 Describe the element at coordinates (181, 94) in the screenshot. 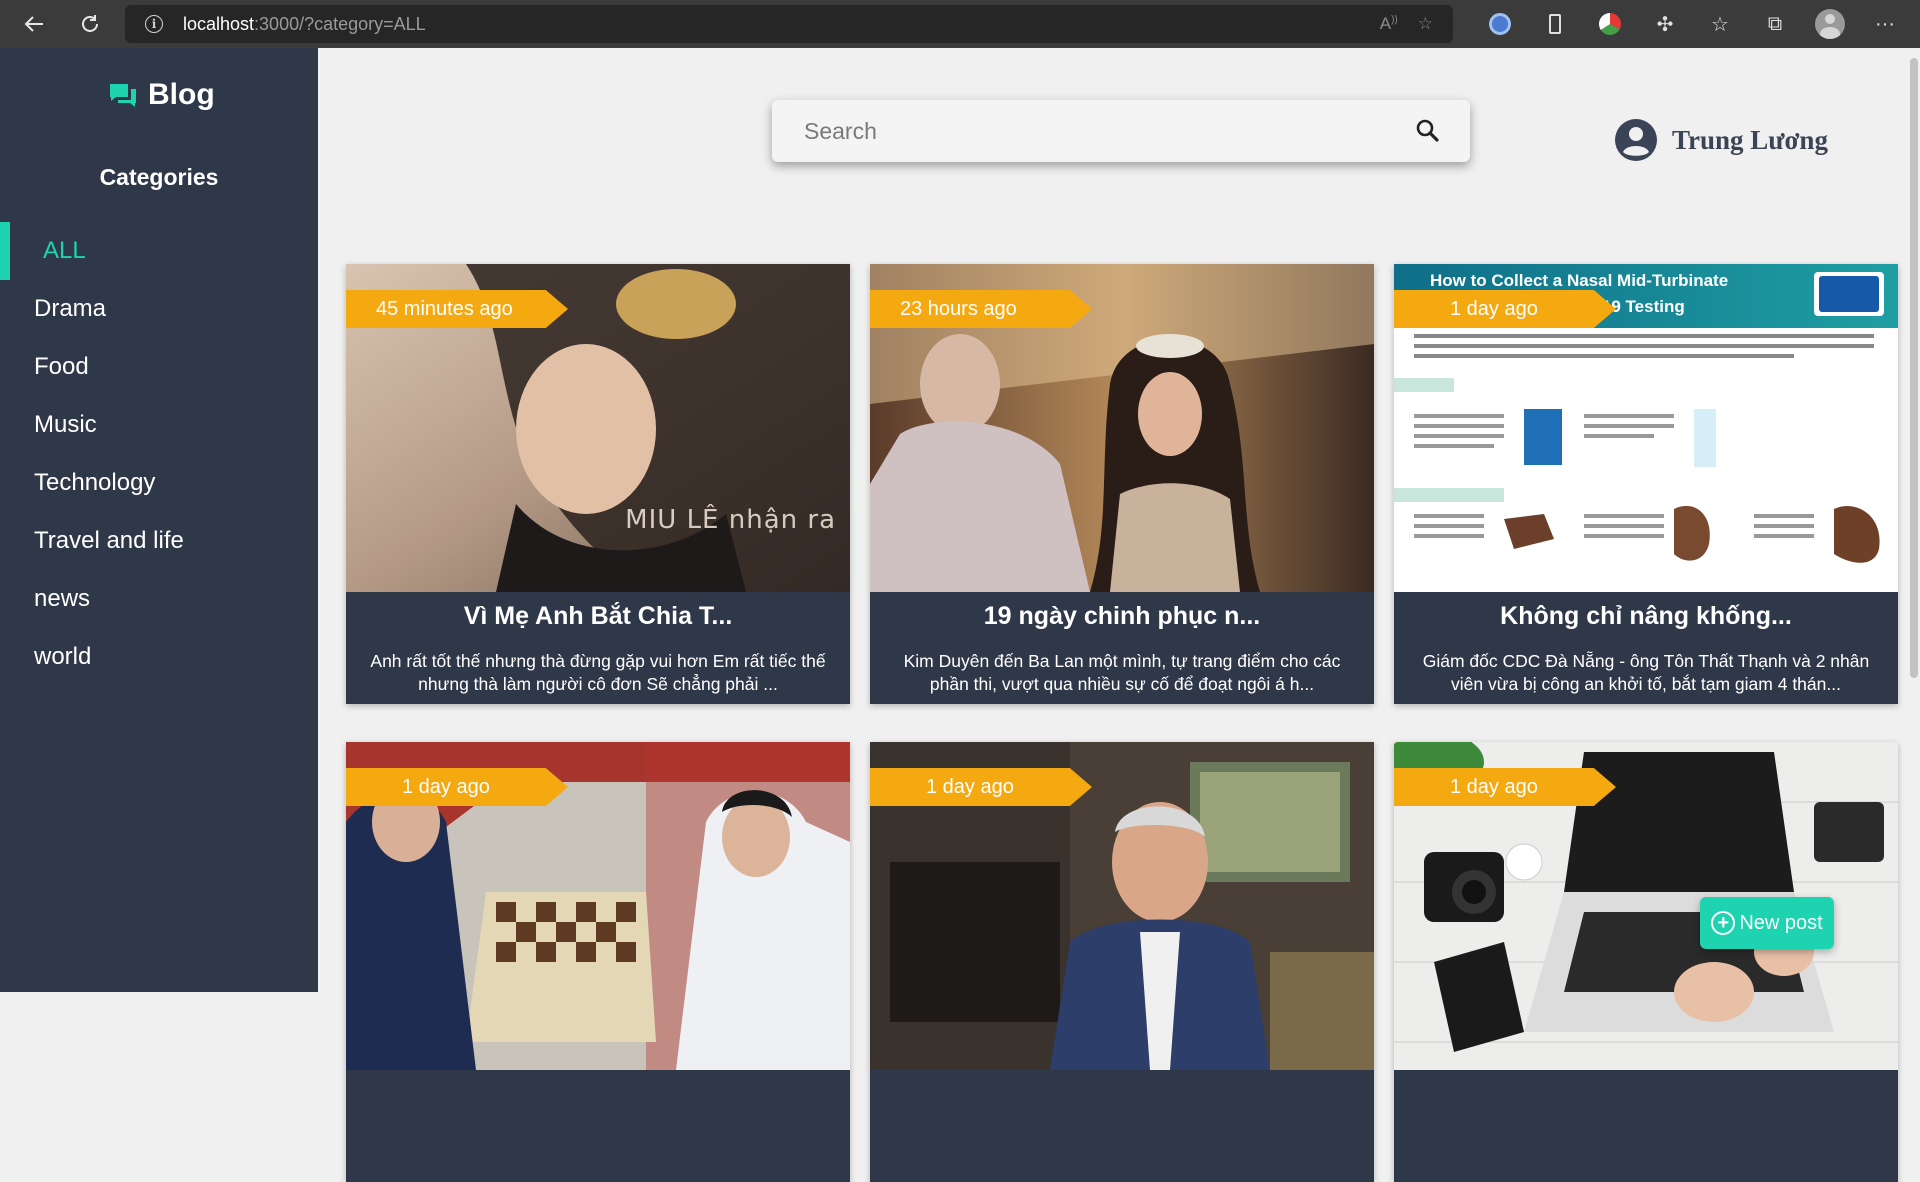

I see `brand-title: Blog` at that location.